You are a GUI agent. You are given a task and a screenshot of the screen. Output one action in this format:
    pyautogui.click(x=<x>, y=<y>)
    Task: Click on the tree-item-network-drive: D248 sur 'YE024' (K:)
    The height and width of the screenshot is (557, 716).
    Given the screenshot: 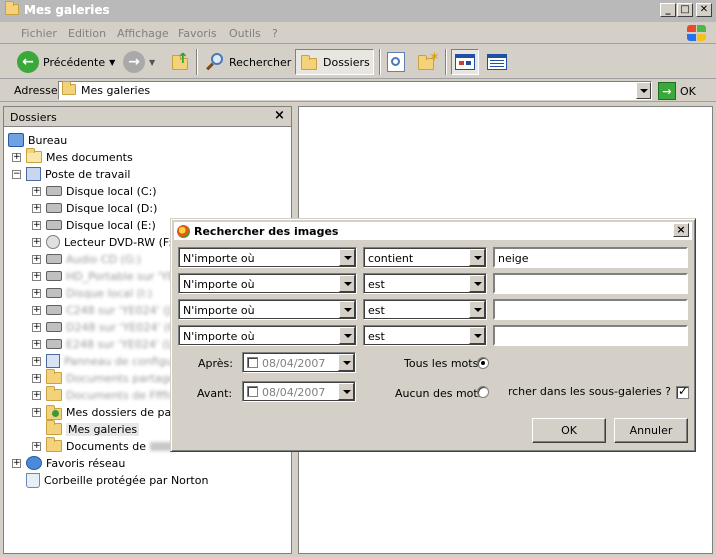 What is the action you would take?
    pyautogui.click(x=114, y=327)
    